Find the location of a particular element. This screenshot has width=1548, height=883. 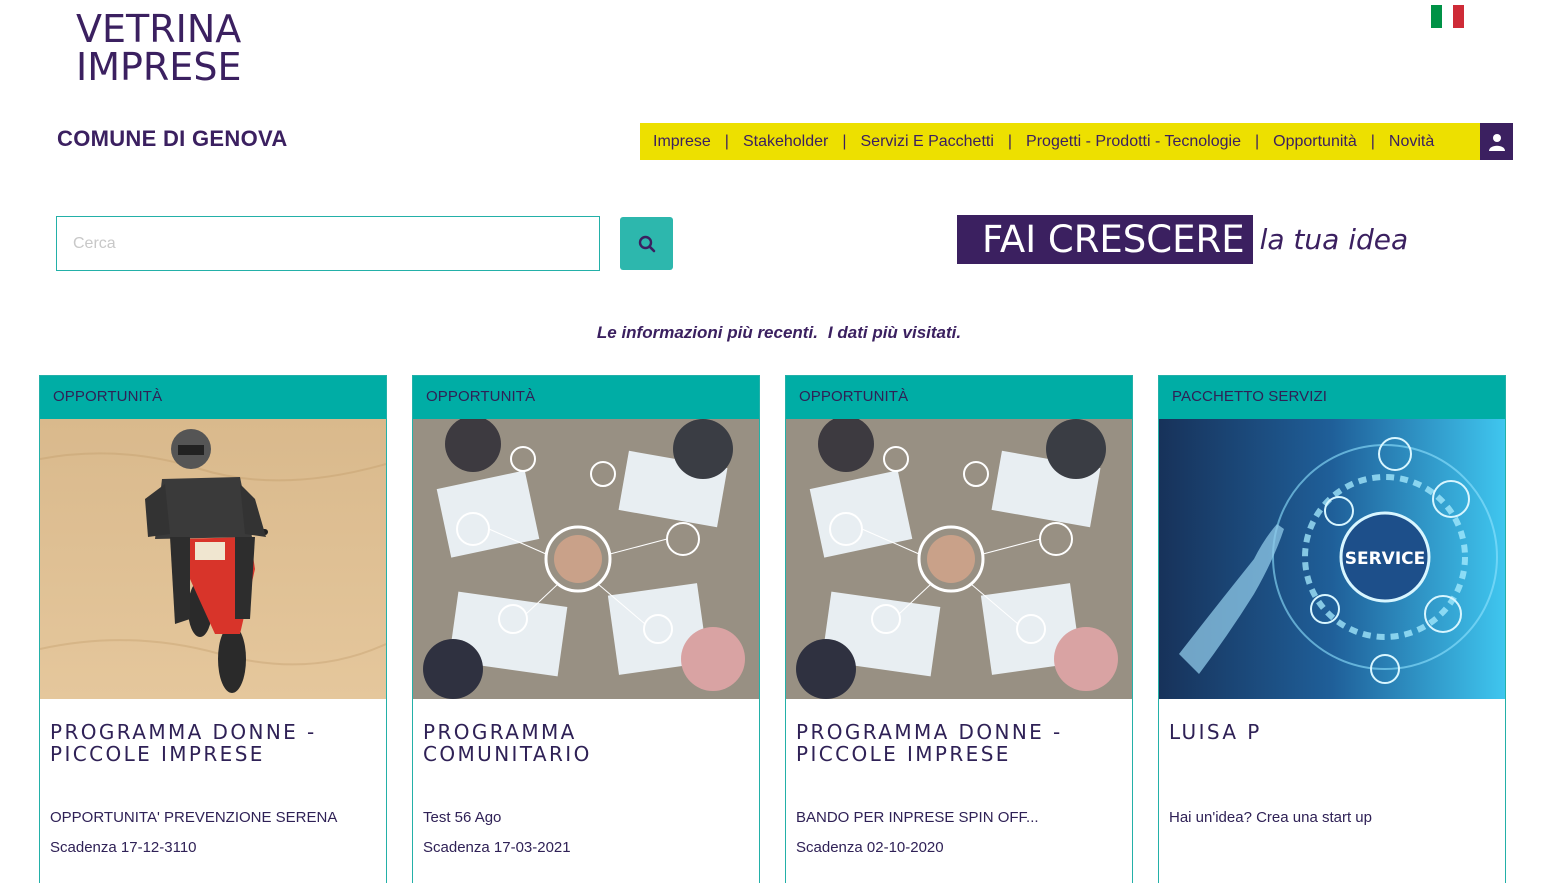

search-button is located at coordinates (646, 243).